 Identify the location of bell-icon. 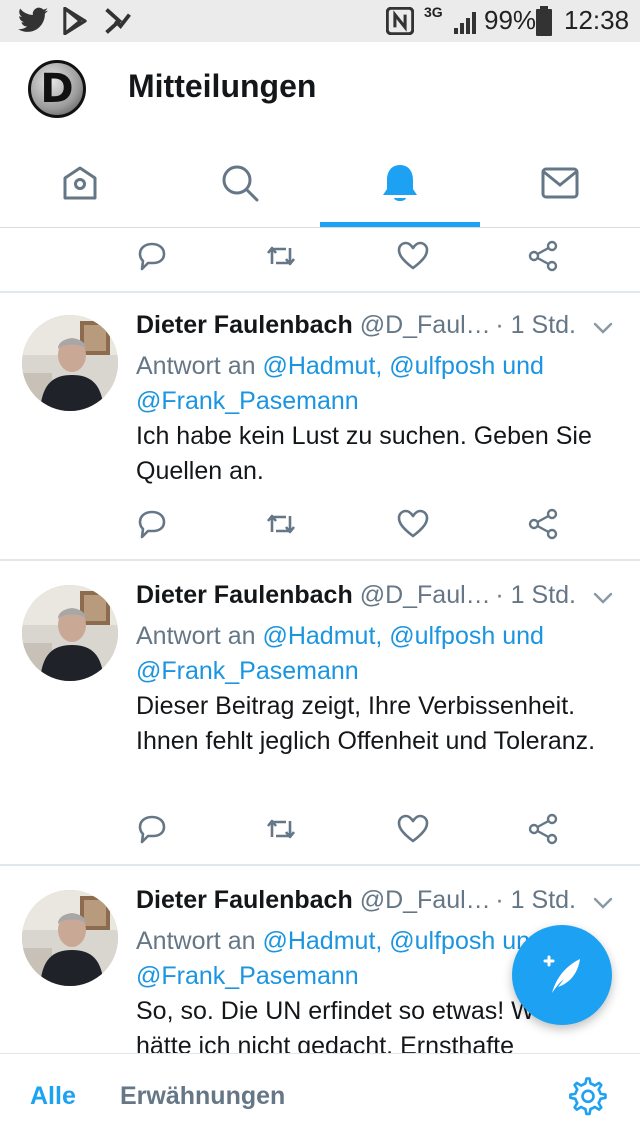
(400, 183).